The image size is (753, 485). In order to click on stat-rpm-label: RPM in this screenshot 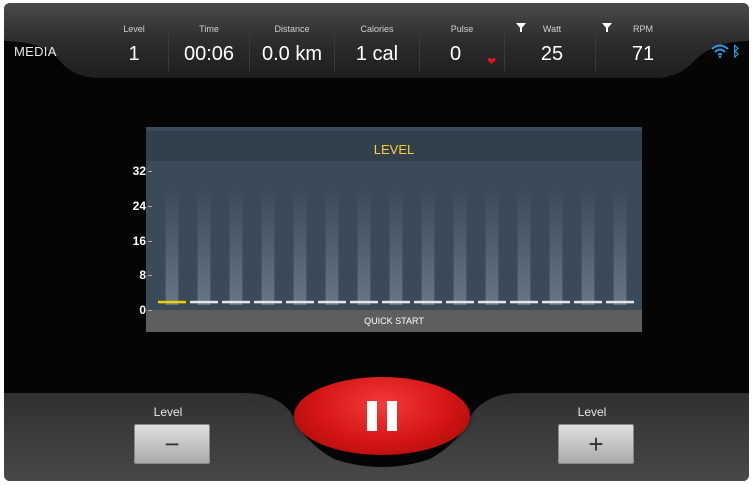, I will do `click(643, 29)`.